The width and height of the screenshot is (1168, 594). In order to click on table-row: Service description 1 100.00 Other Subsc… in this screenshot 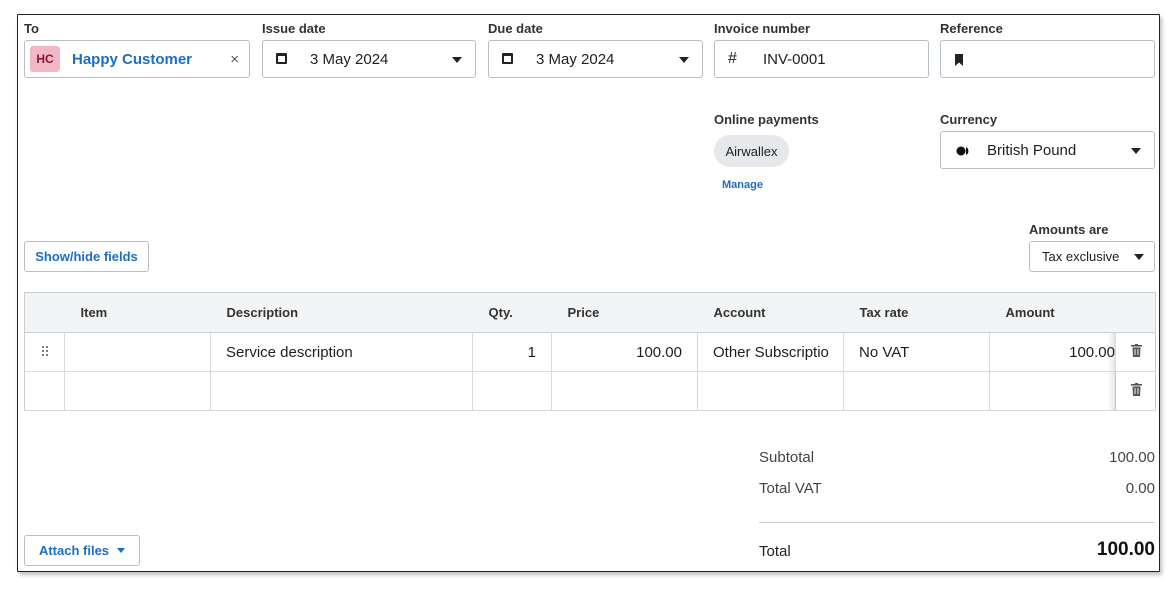, I will do `click(590, 352)`.